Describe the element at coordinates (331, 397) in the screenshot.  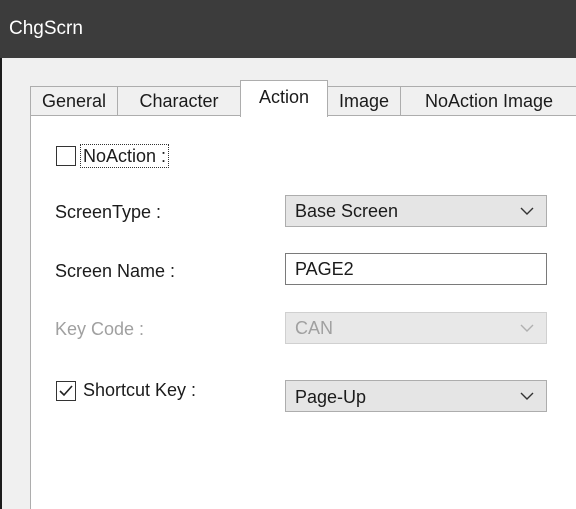
I see `shortcut-key-value: Page-Up` at that location.